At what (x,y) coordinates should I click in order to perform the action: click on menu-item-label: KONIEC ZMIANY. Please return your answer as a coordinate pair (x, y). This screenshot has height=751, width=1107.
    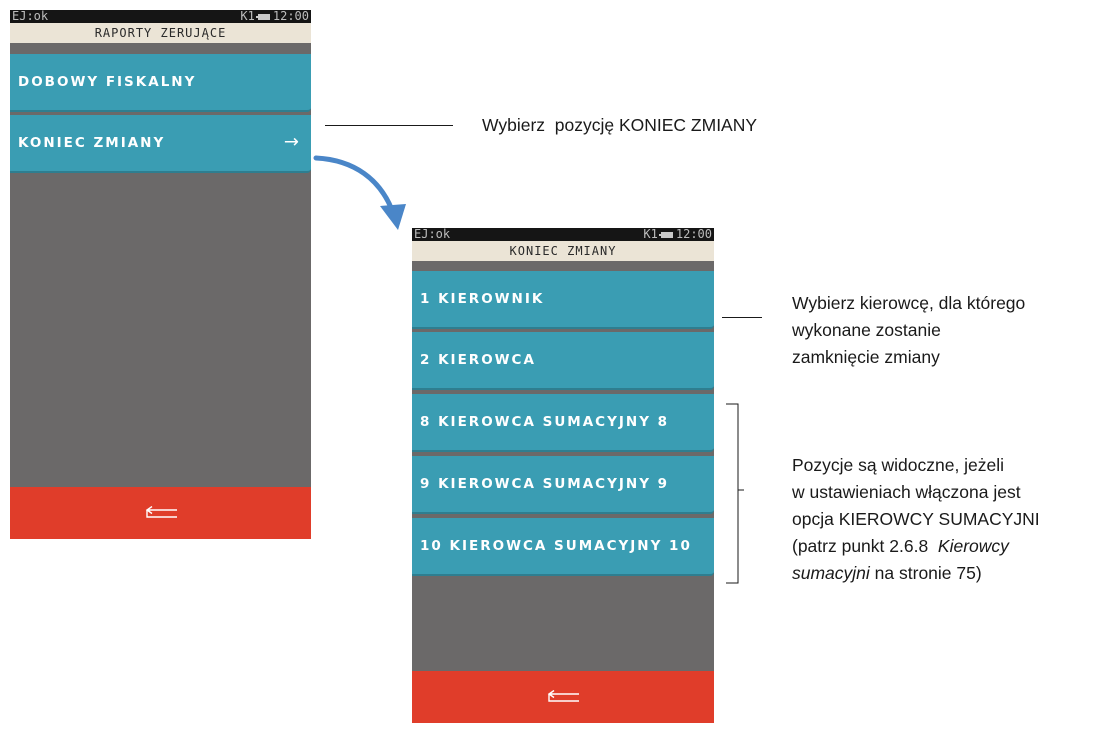
    Looking at the image, I should click on (92, 143).